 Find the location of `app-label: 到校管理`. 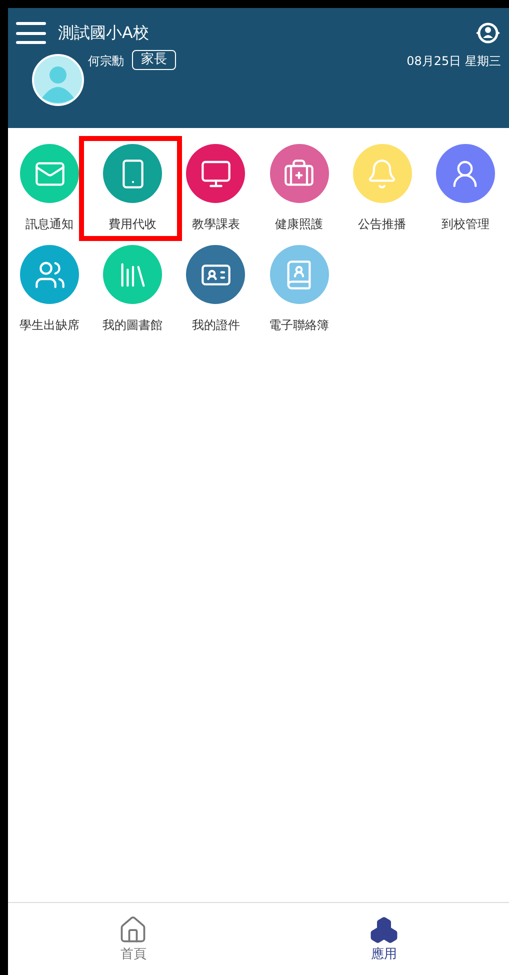

app-label: 到校管理 is located at coordinates (465, 224).